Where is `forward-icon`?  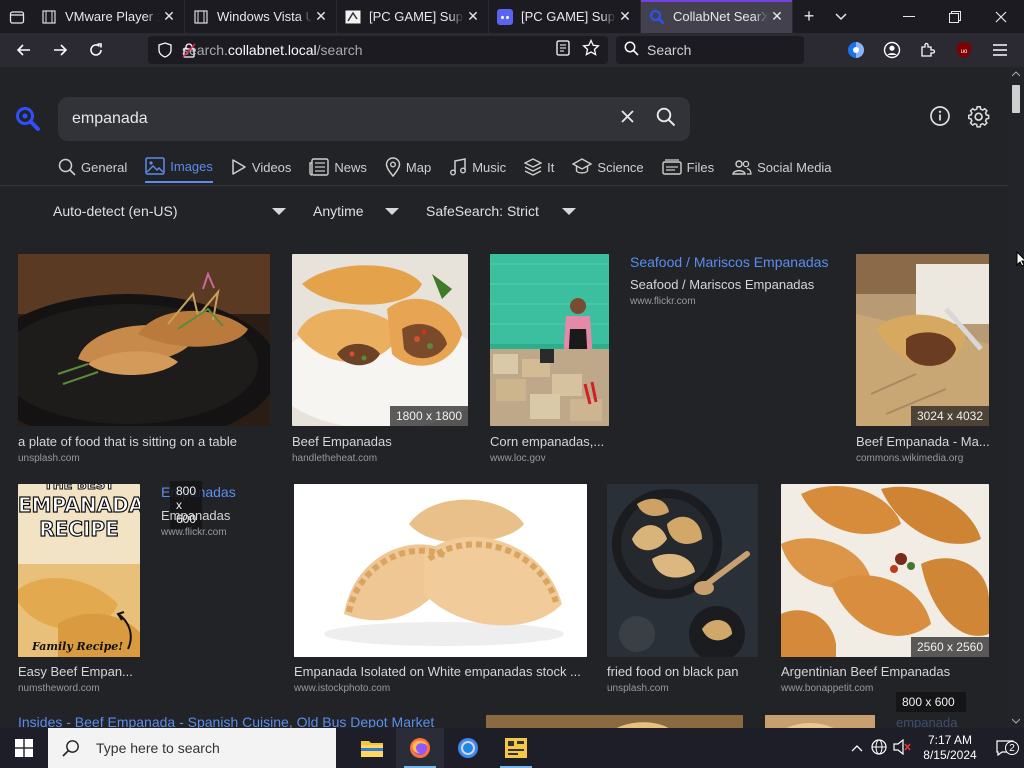 forward-icon is located at coordinates (60, 50).